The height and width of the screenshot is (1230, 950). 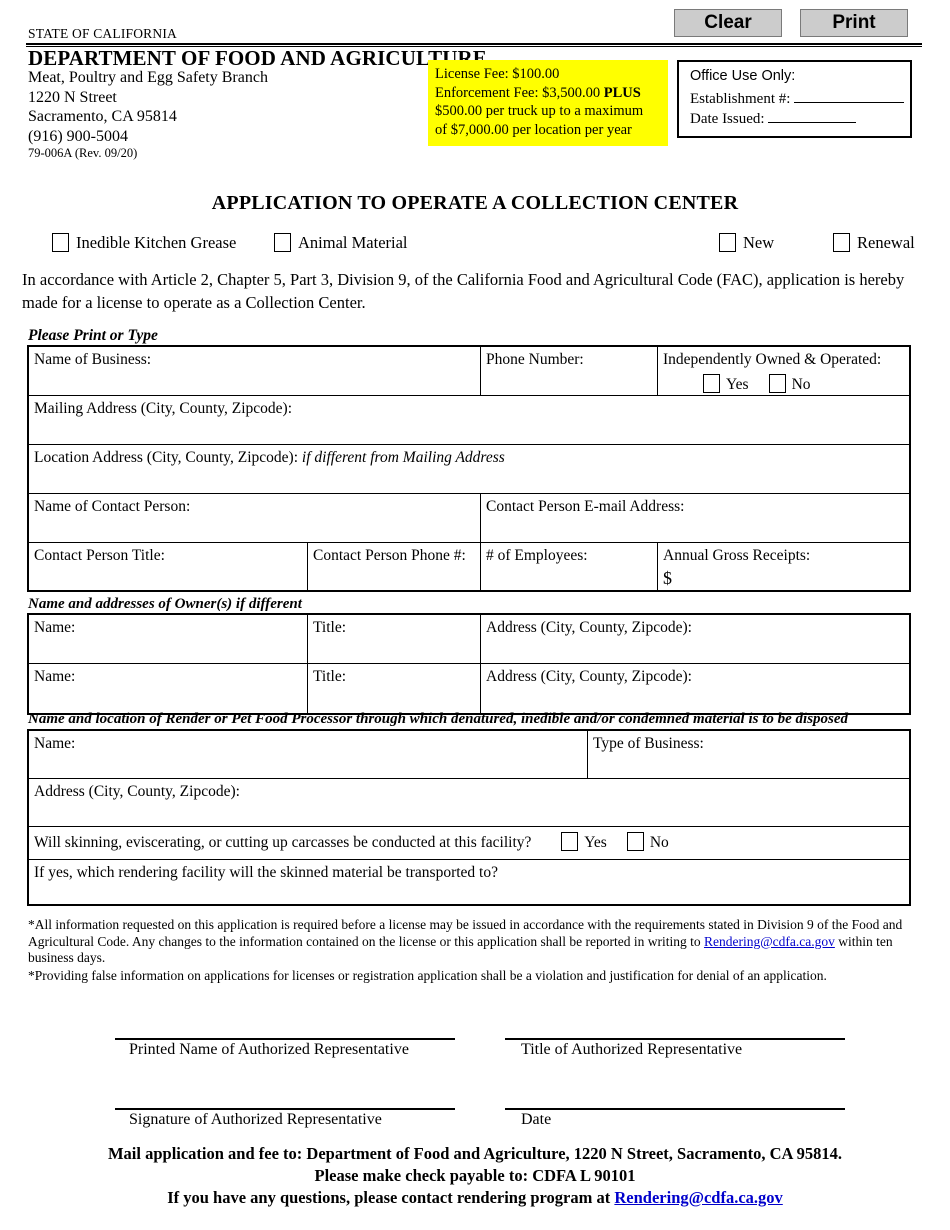 I want to click on annual-gross-receipts-cell: Annual Gross Receipts: $, so click(x=785, y=566).